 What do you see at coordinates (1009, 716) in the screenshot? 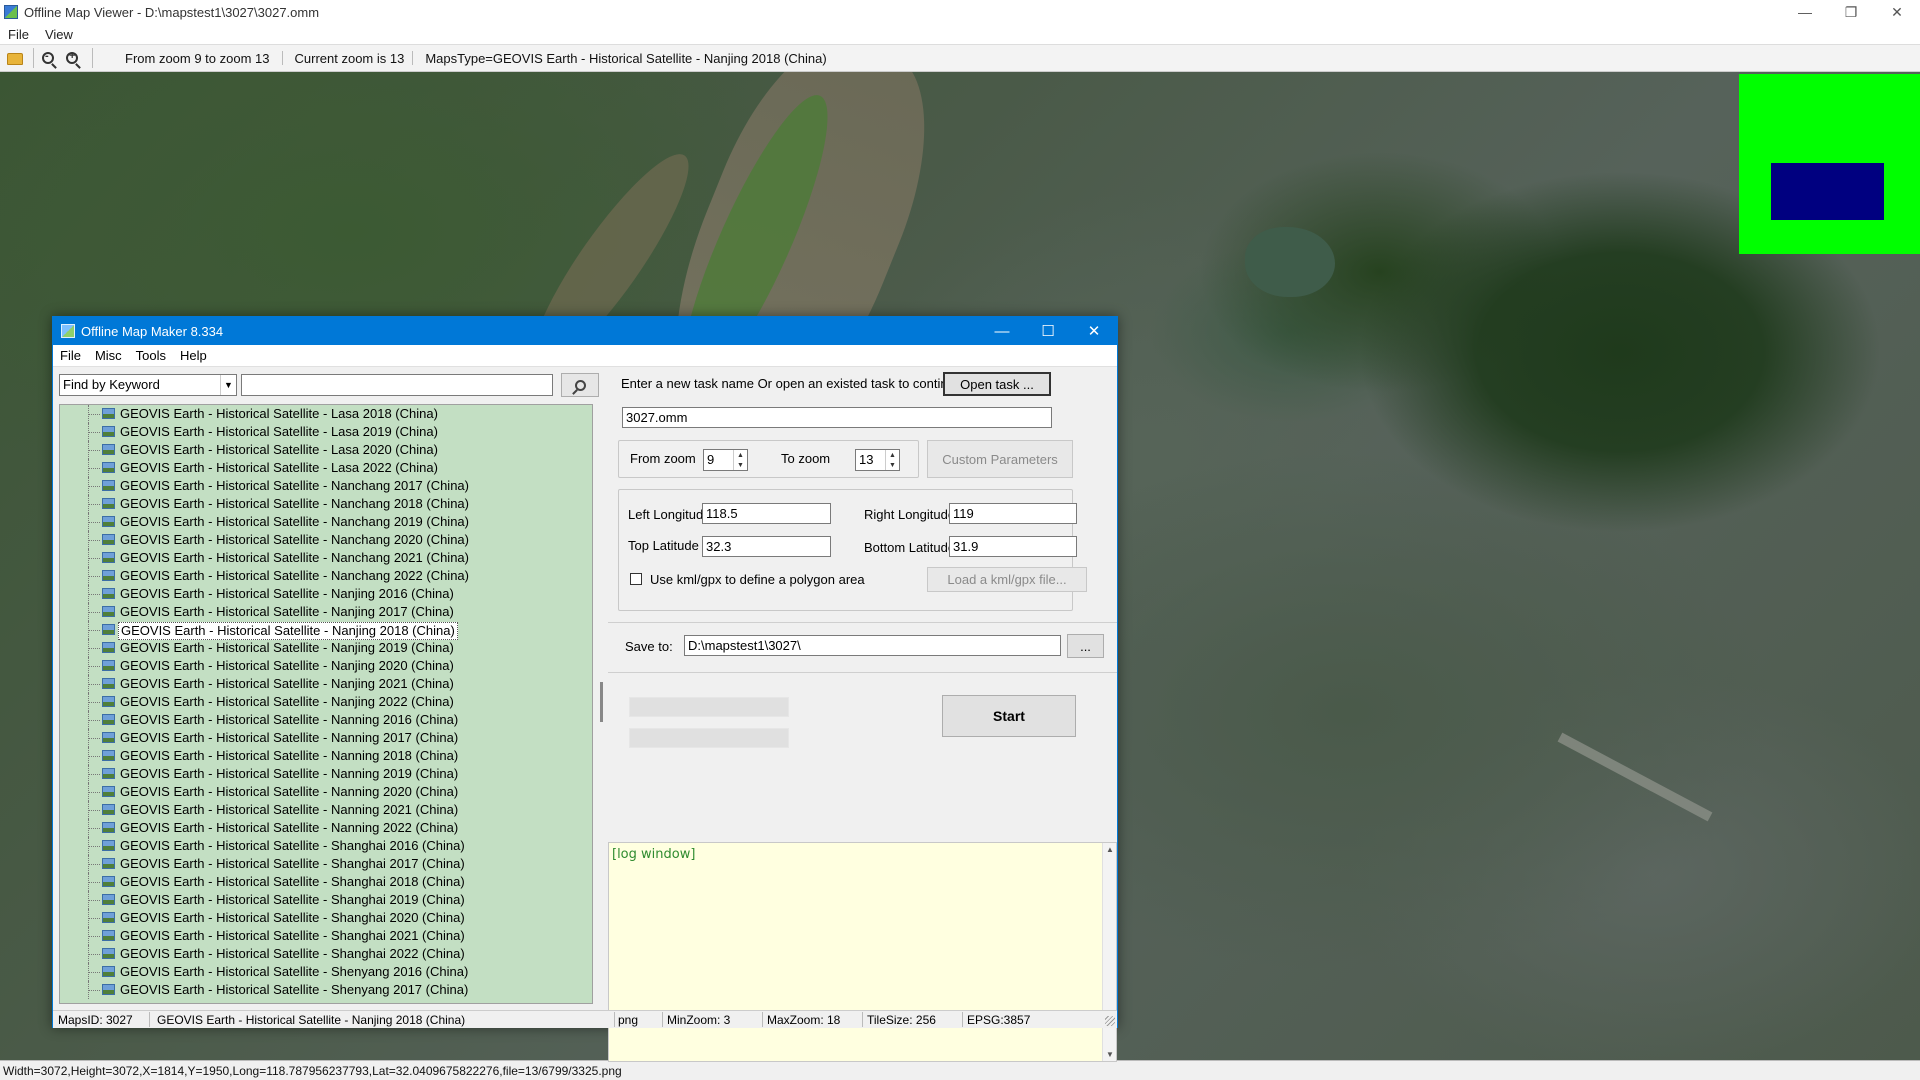
I see `start-button: Start` at bounding box center [1009, 716].